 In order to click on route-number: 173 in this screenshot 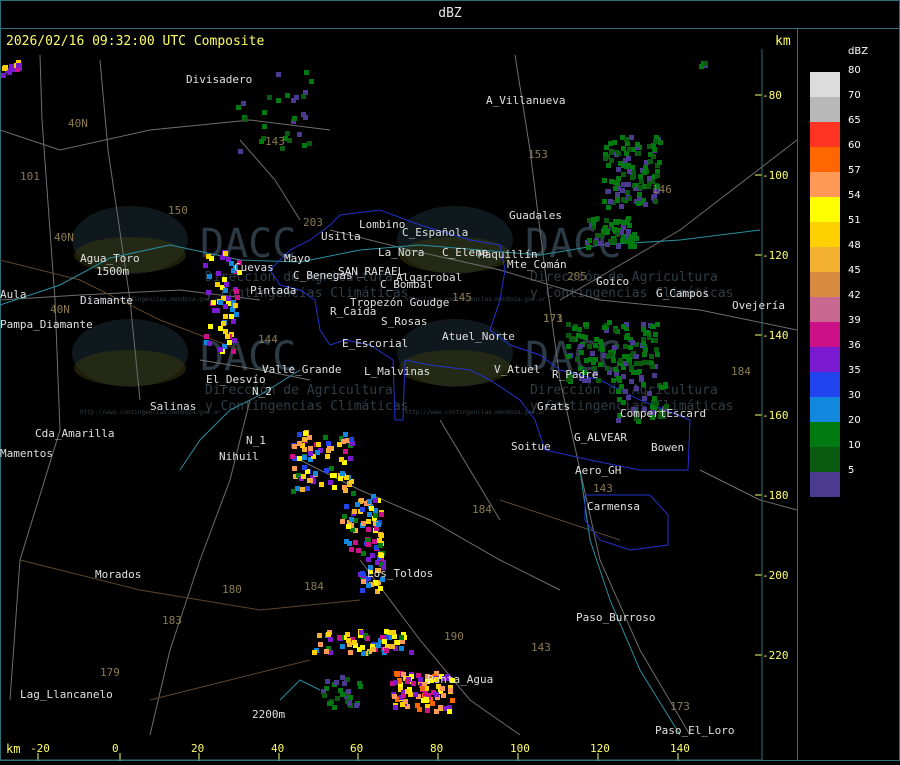, I will do `click(680, 706)`.